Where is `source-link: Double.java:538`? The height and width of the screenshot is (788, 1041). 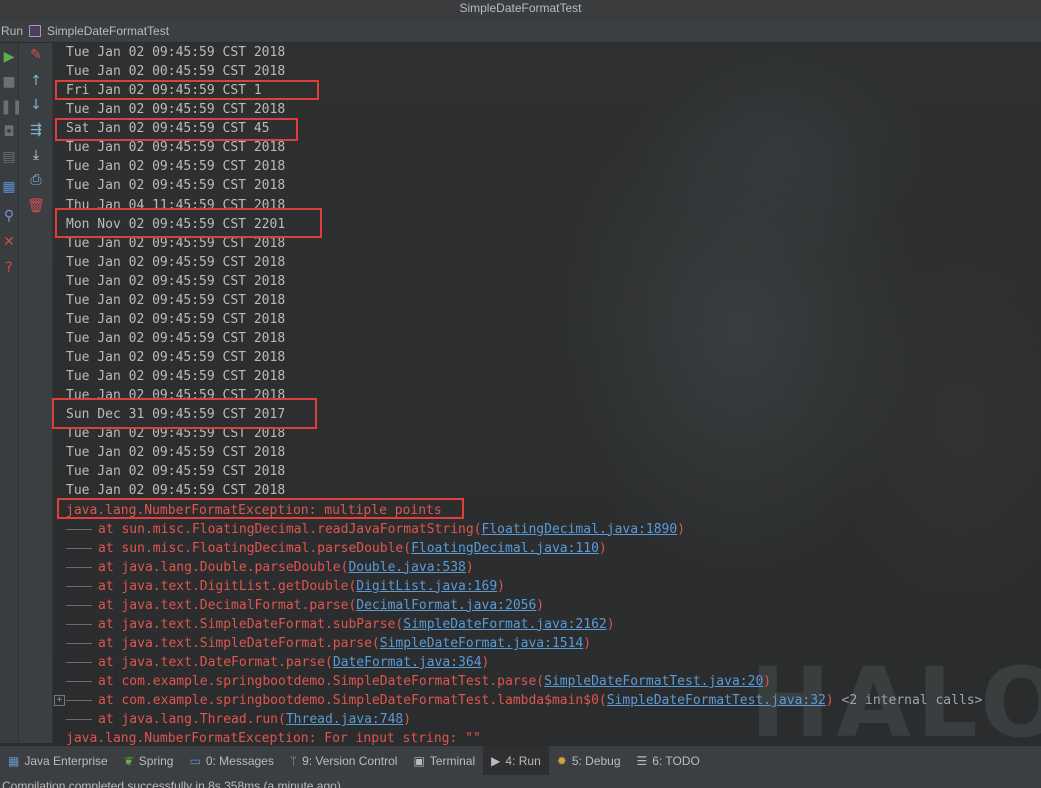
source-link: Double.java:538 is located at coordinates (406, 567).